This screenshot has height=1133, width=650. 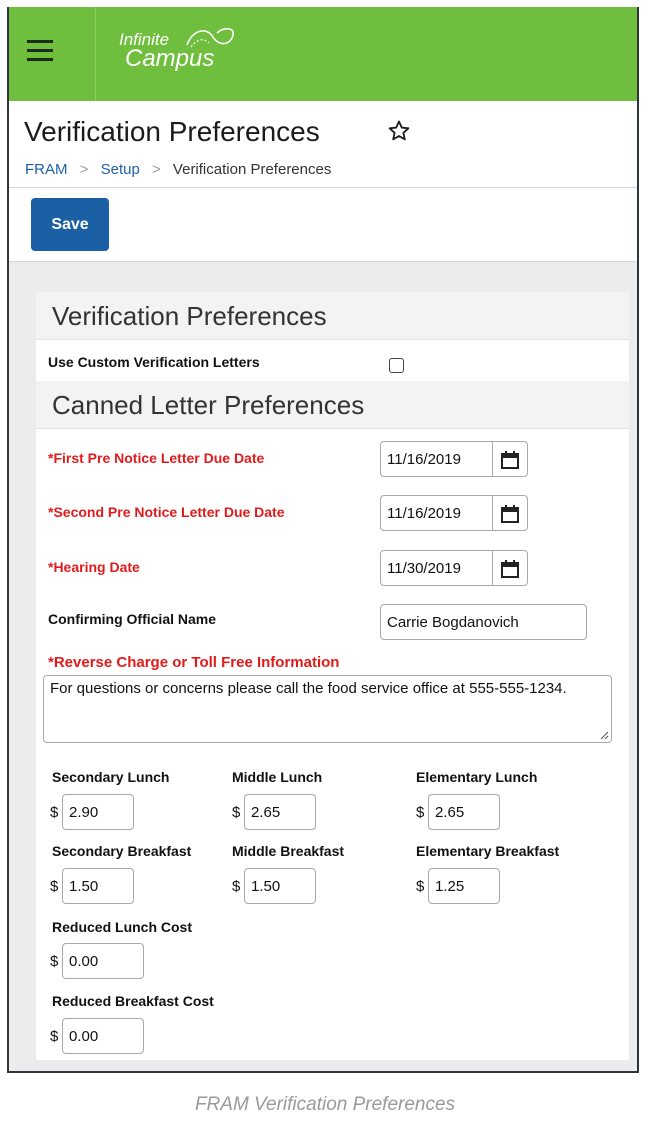 I want to click on middle-breakfast-input: 1.50, so click(x=280, y=886).